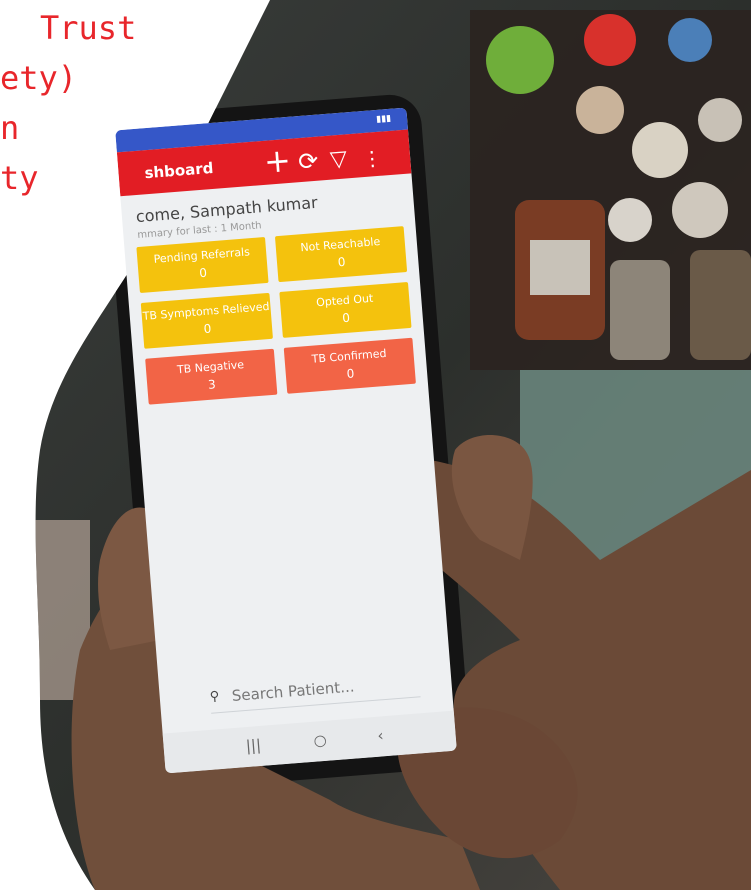  I want to click on tile-pending-referrals: Pending Referrals 0, so click(202, 265).